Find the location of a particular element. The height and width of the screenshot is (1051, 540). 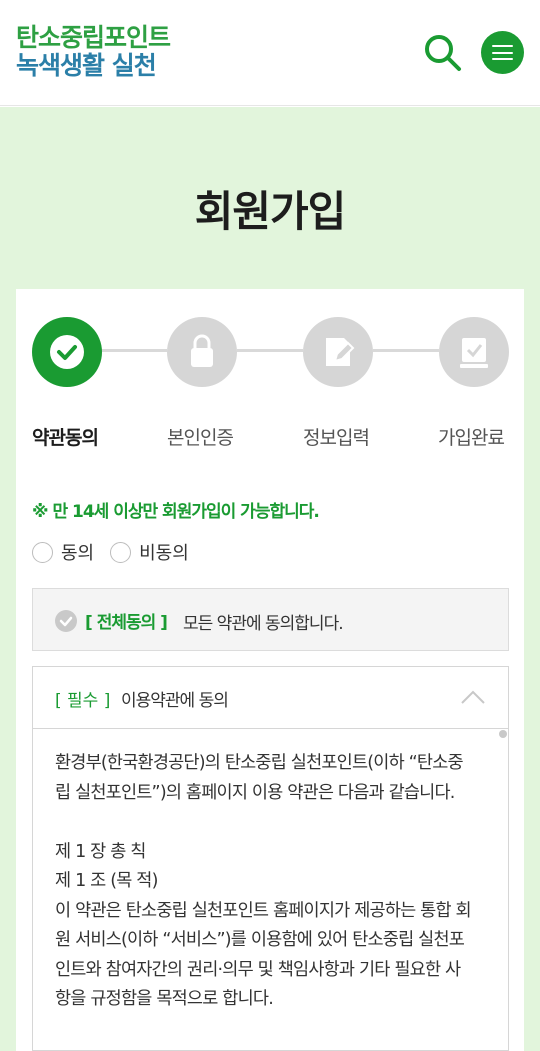

logo-line-1: 탄소중립포인트 is located at coordinates (93, 37).